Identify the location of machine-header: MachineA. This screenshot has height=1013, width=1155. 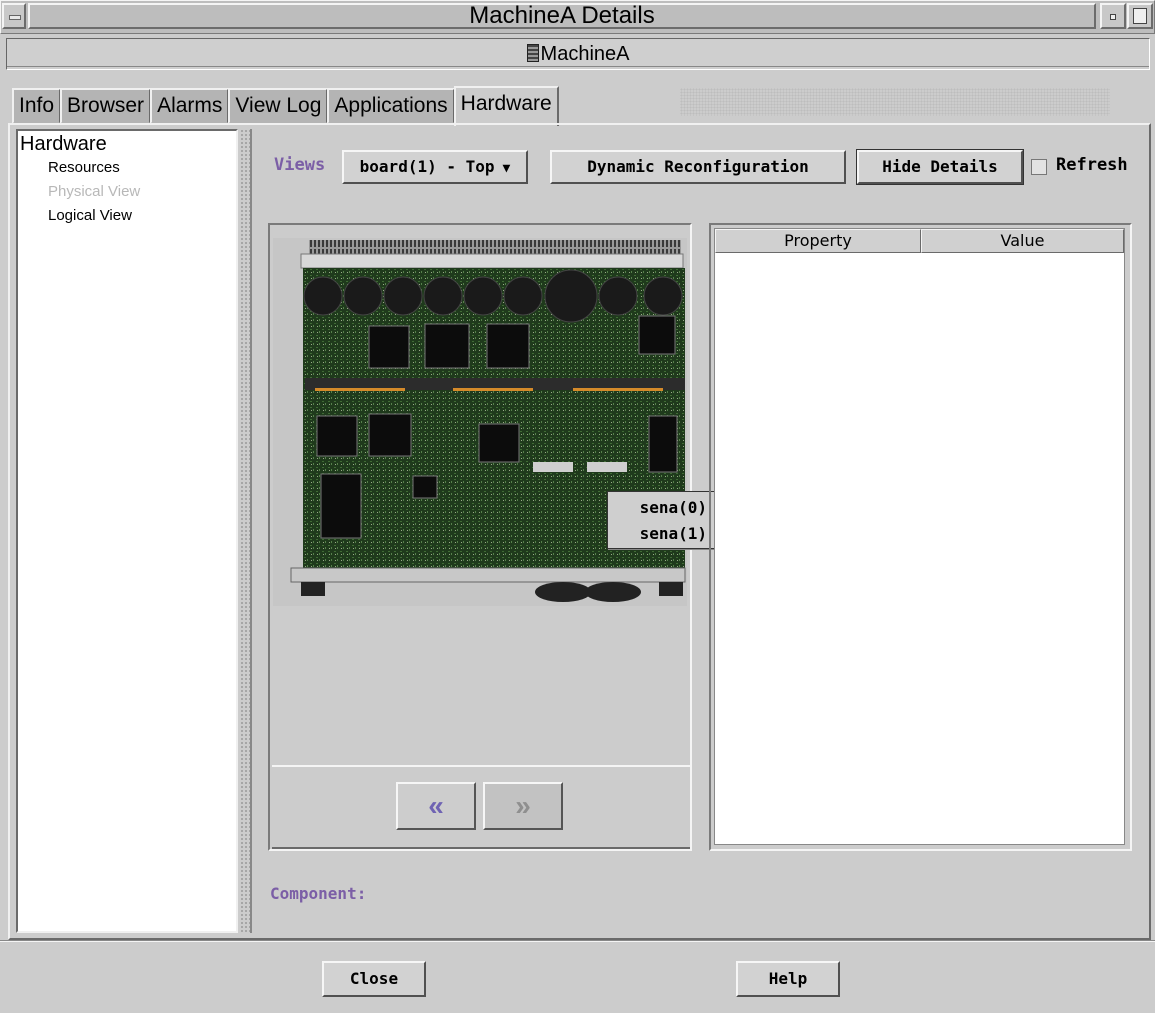
(578, 54).